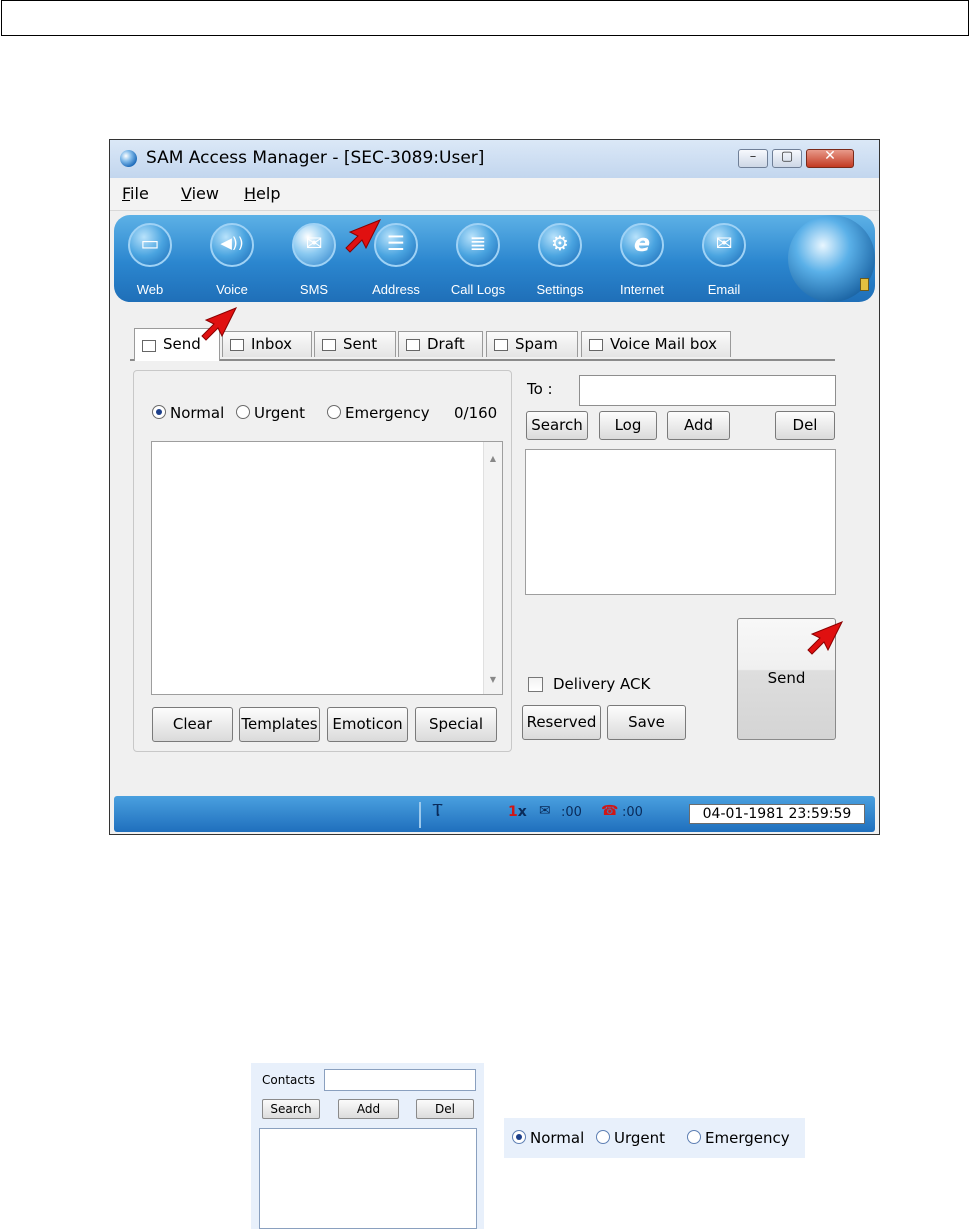  What do you see at coordinates (494, 194) in the screenshot?
I see `menu-bar: File View Help` at bounding box center [494, 194].